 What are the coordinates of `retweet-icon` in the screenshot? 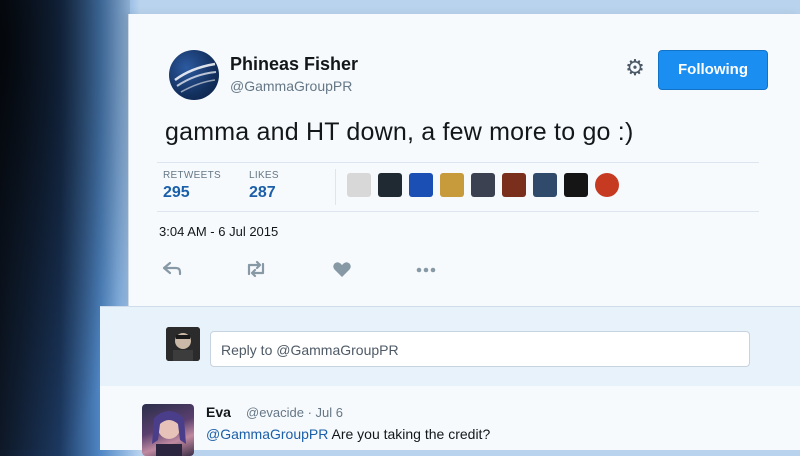 It's located at (256, 271).